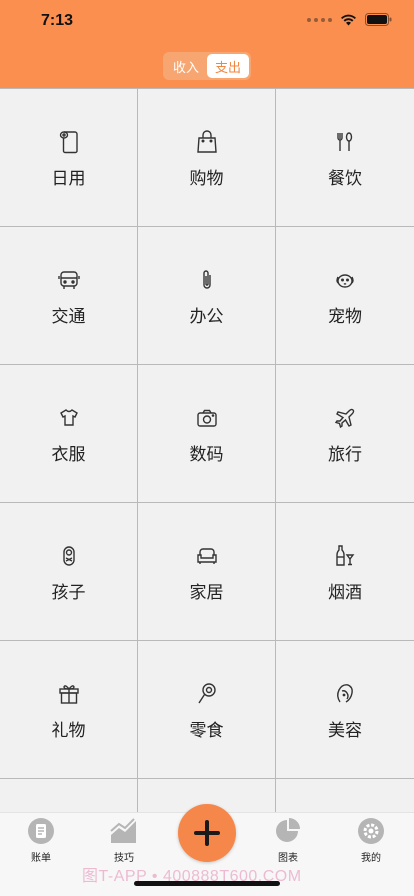  What do you see at coordinates (345, 731) in the screenshot?
I see `category-label: 美容` at bounding box center [345, 731].